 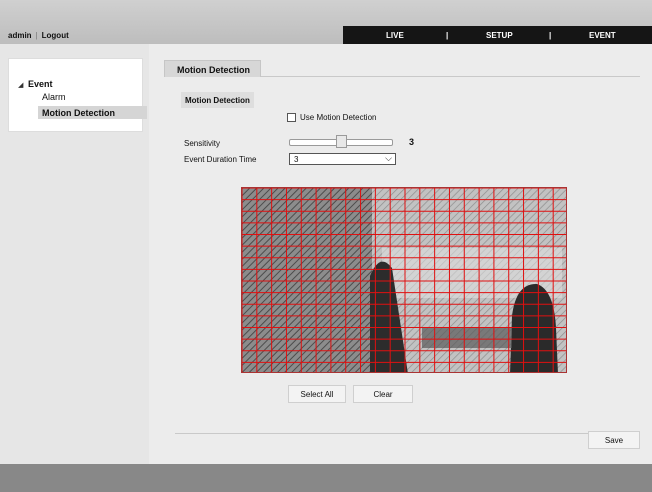 What do you see at coordinates (412, 142) in the screenshot?
I see `sensitivity-value: 3` at bounding box center [412, 142].